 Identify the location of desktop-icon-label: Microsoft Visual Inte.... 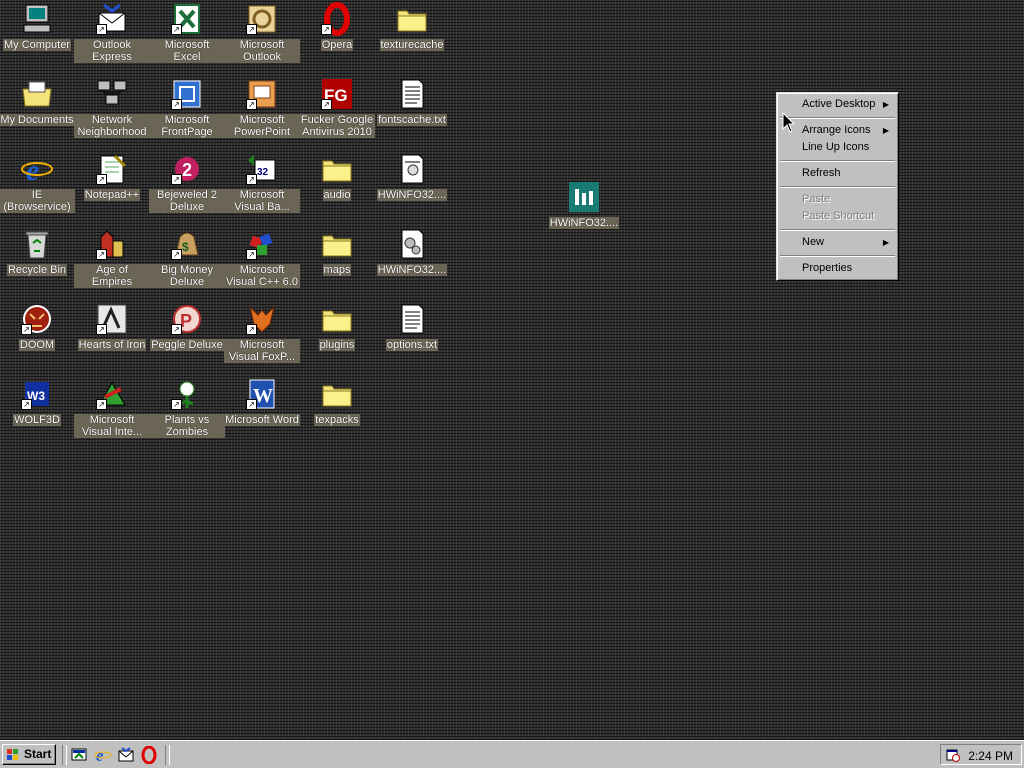
(112, 426).